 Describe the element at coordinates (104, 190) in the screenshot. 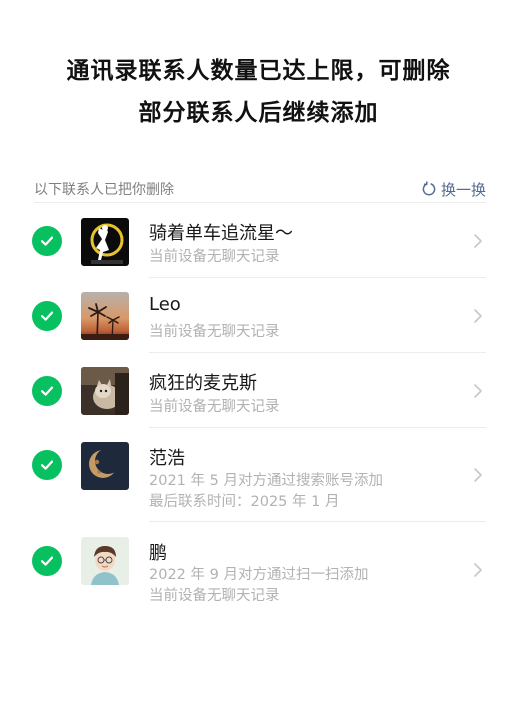

I see `section-label: 以下联系人已把你删除` at that location.